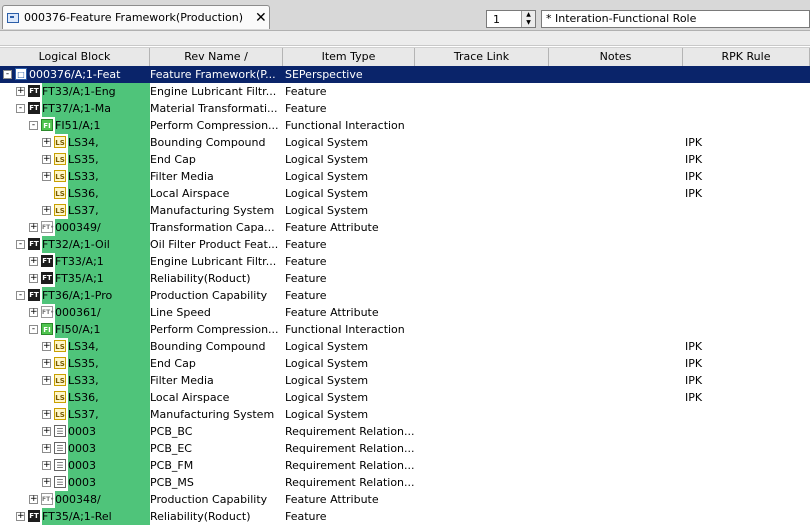 The height and width of the screenshot is (531, 810). What do you see at coordinates (675, 19) in the screenshot?
I see `role-dropdown: * Interation-Functional Role` at bounding box center [675, 19].